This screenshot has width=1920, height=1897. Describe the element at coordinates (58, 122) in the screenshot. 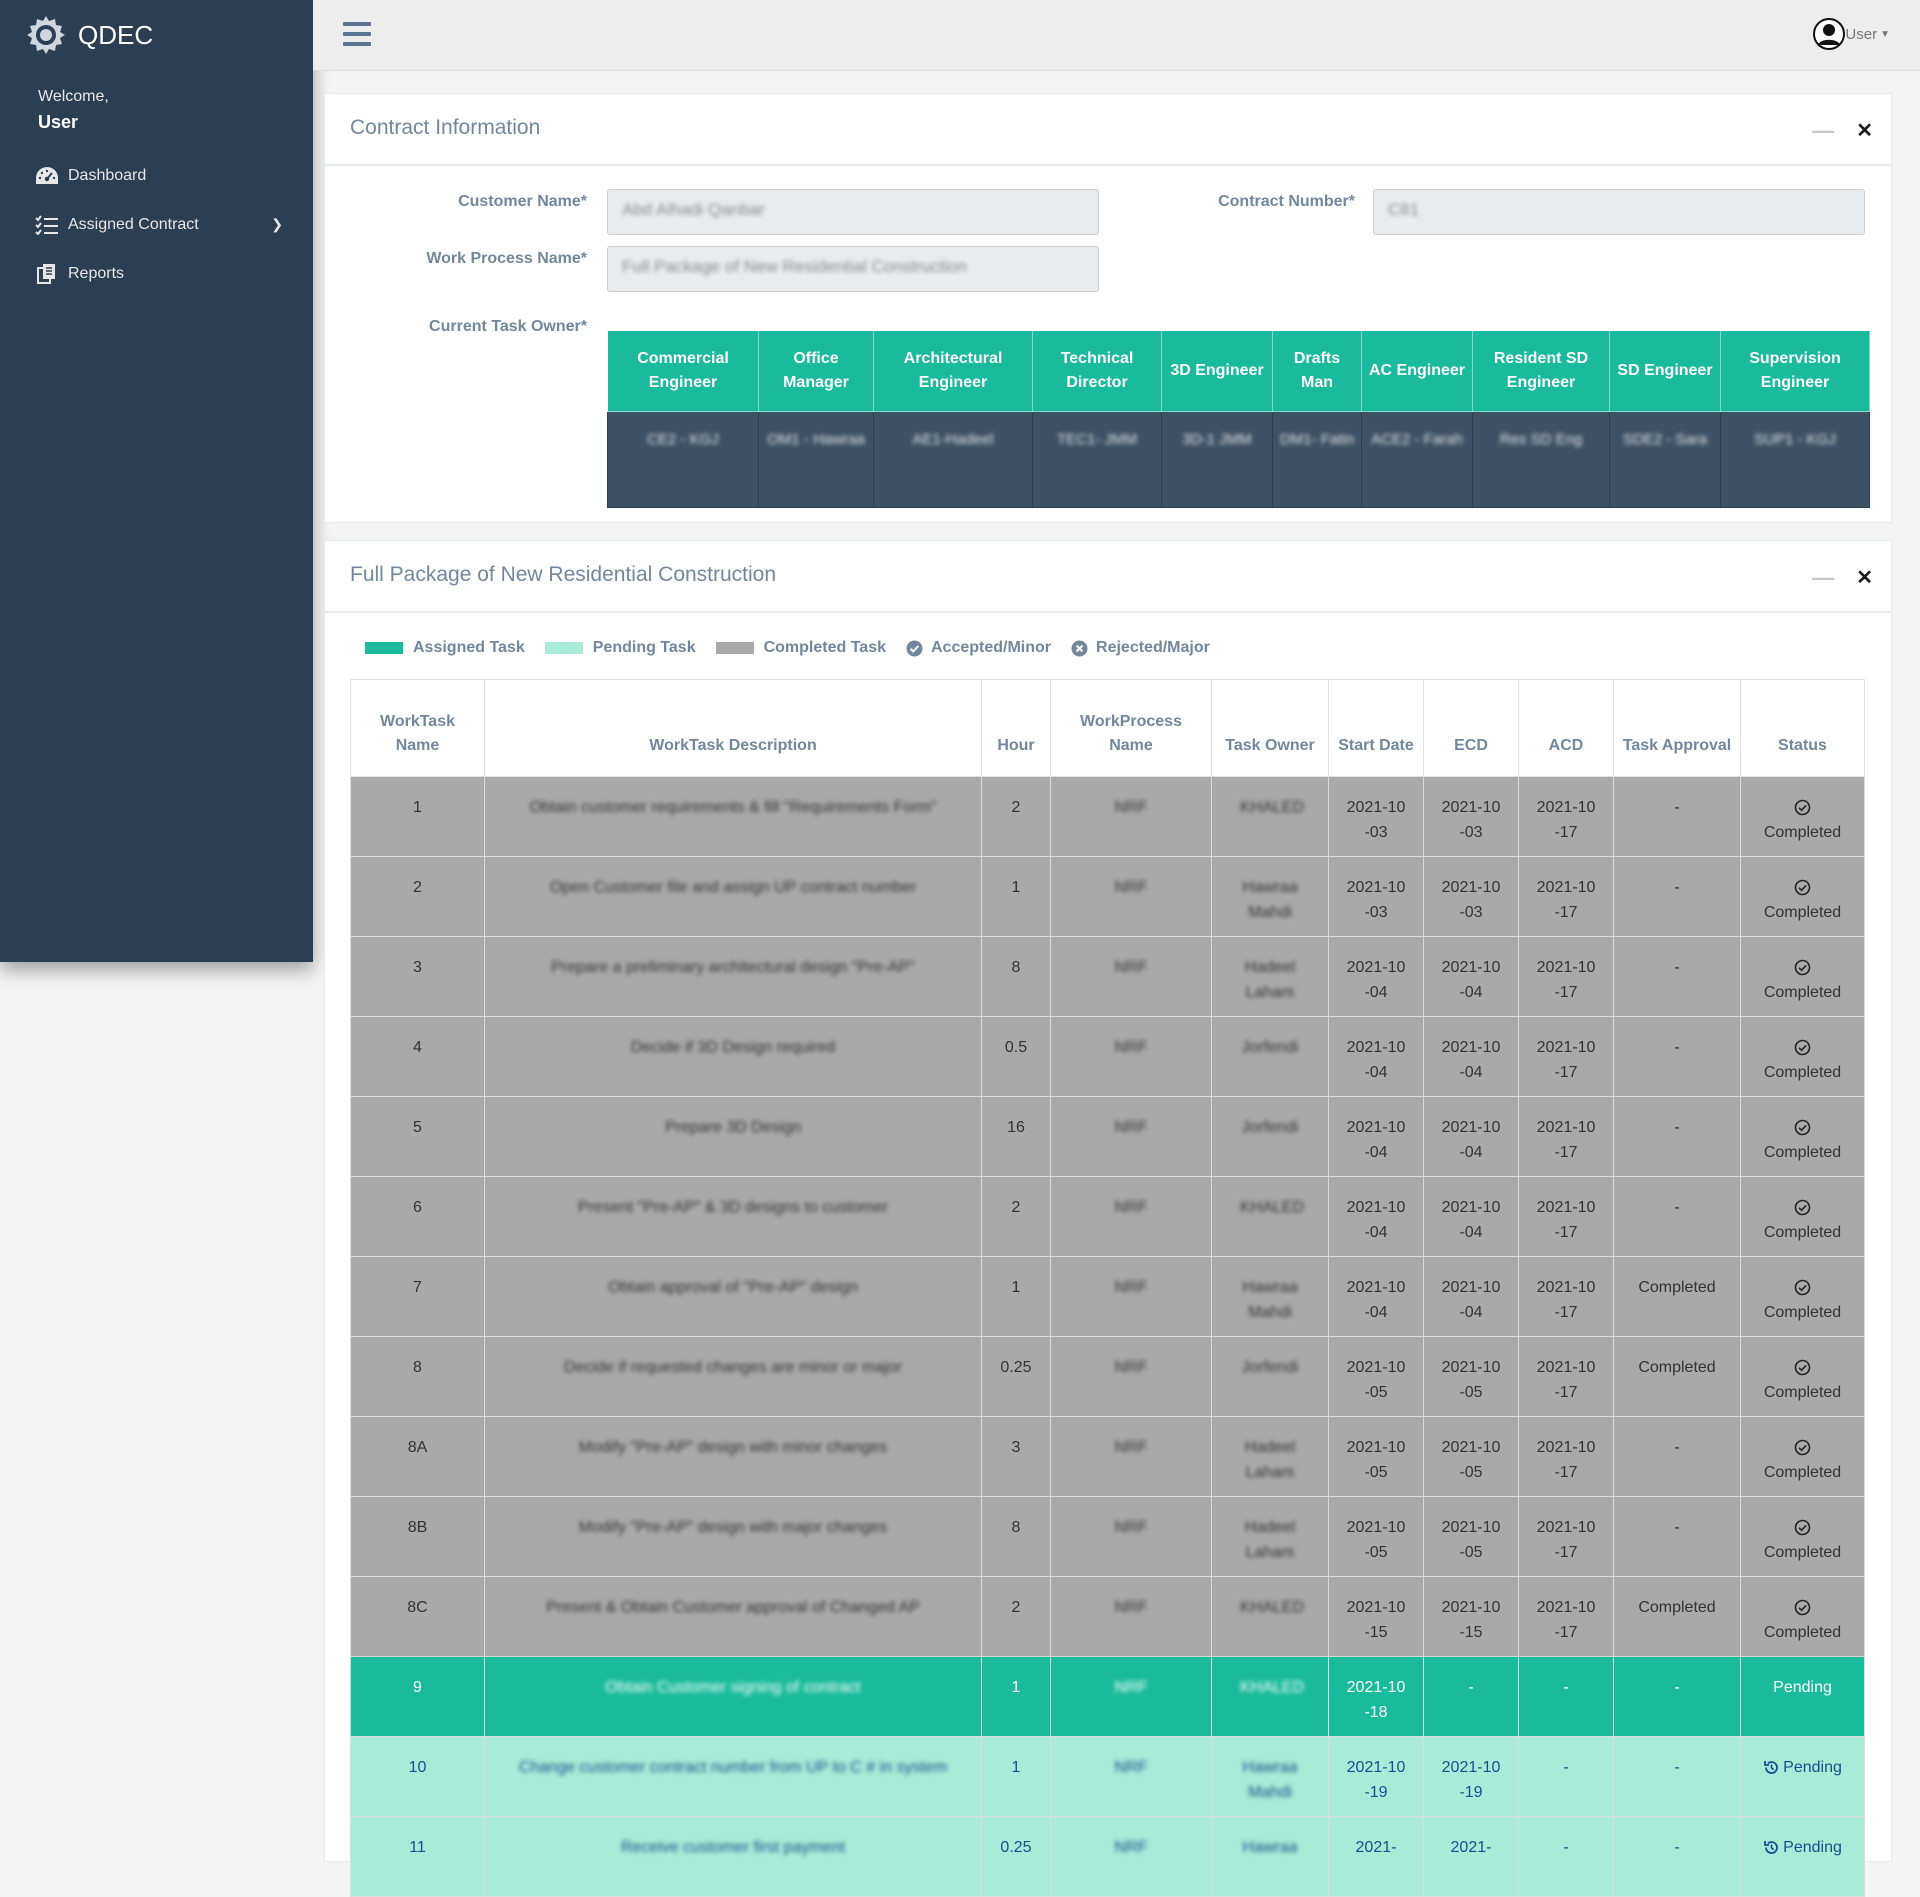

I see `welcome-user: User` at that location.